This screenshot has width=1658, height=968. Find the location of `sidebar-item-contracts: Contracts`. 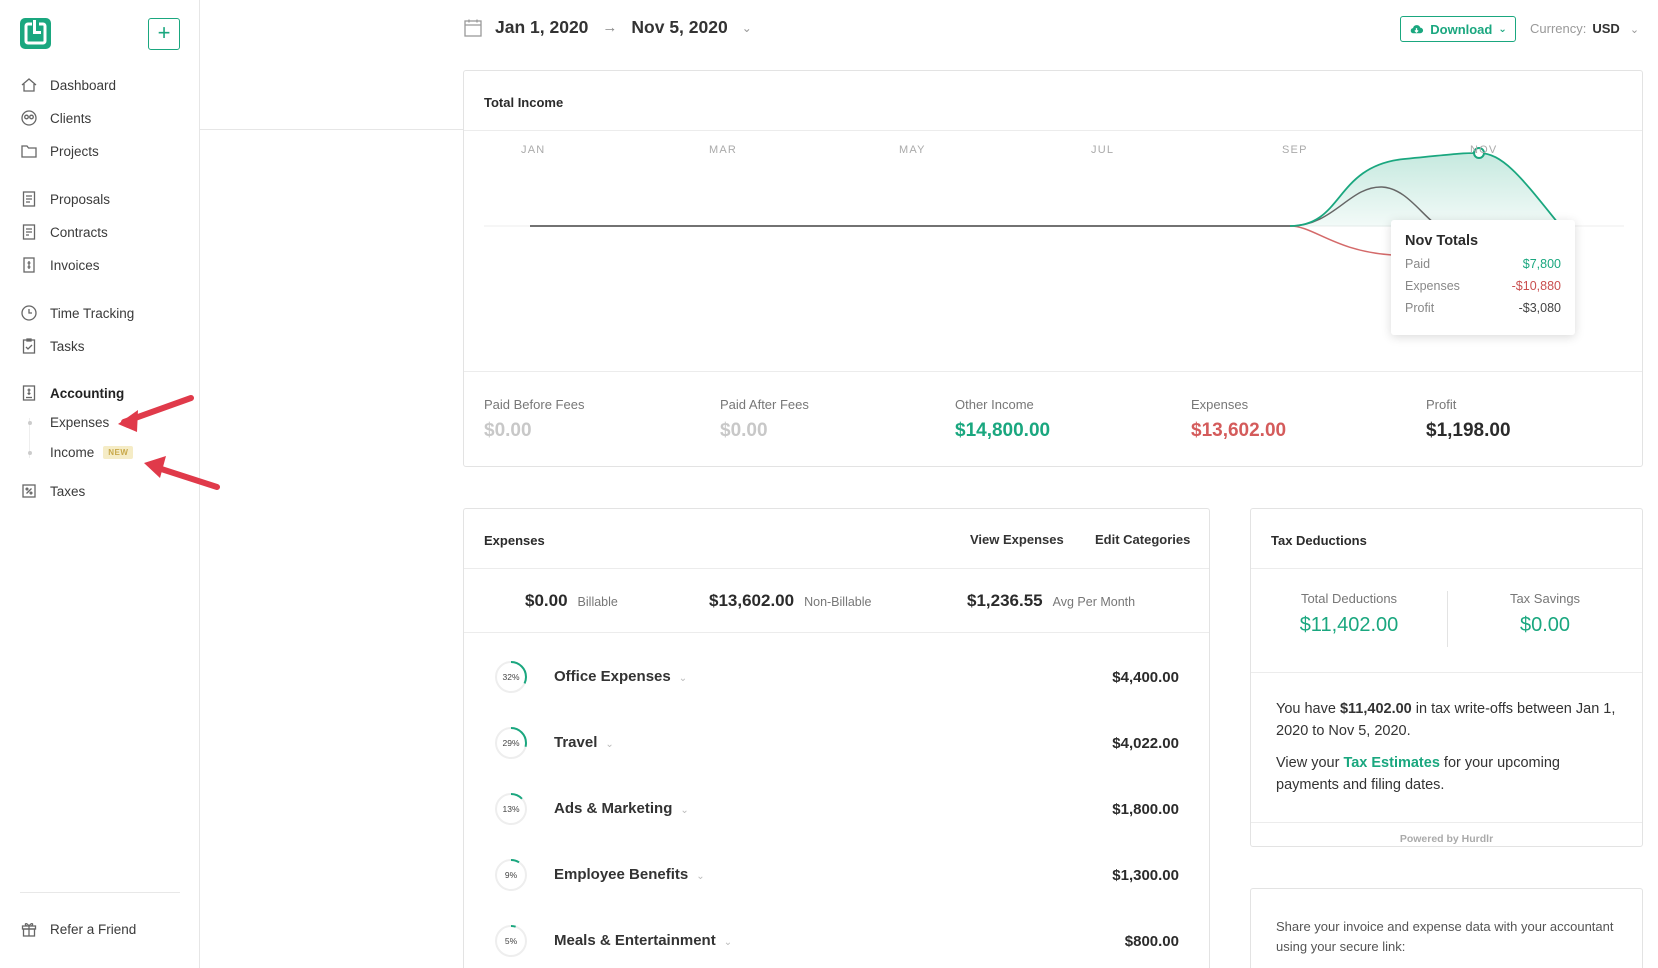

sidebar-item-contracts: Contracts is located at coordinates (64, 232).